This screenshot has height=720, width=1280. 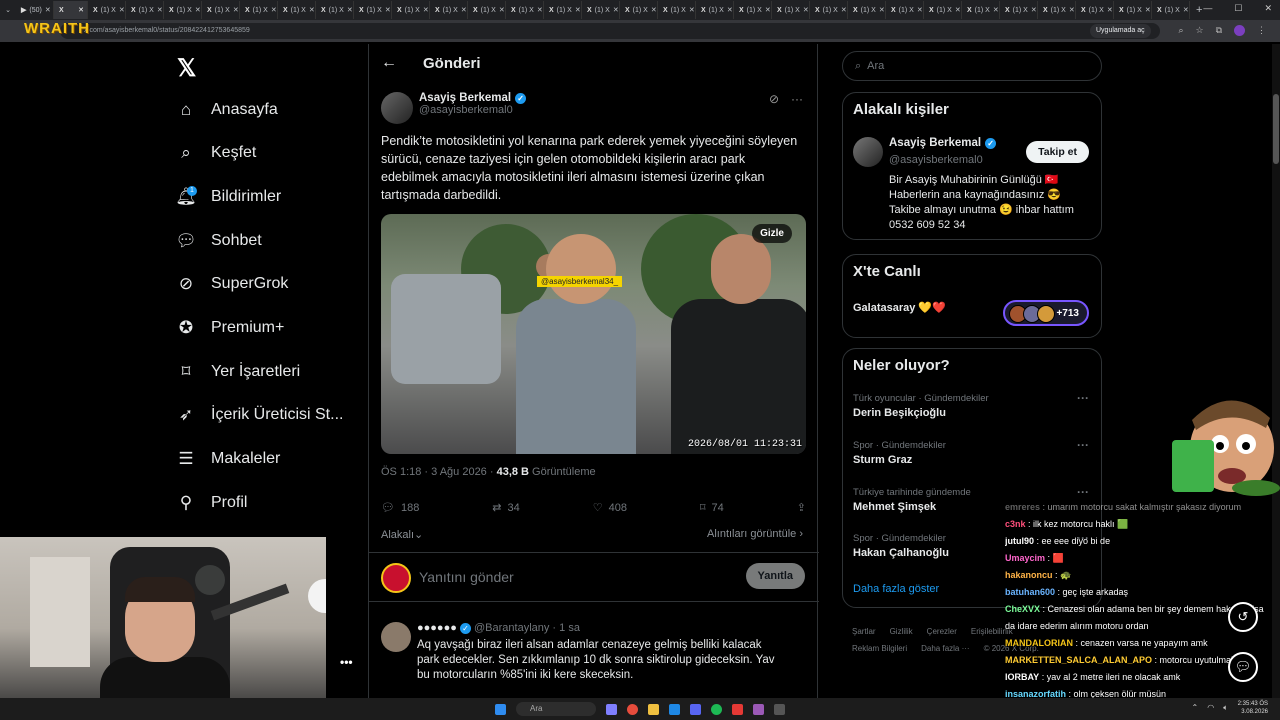 What do you see at coordinates (71, 10) in the screenshot?
I see `browser-tab: X ✕` at bounding box center [71, 10].